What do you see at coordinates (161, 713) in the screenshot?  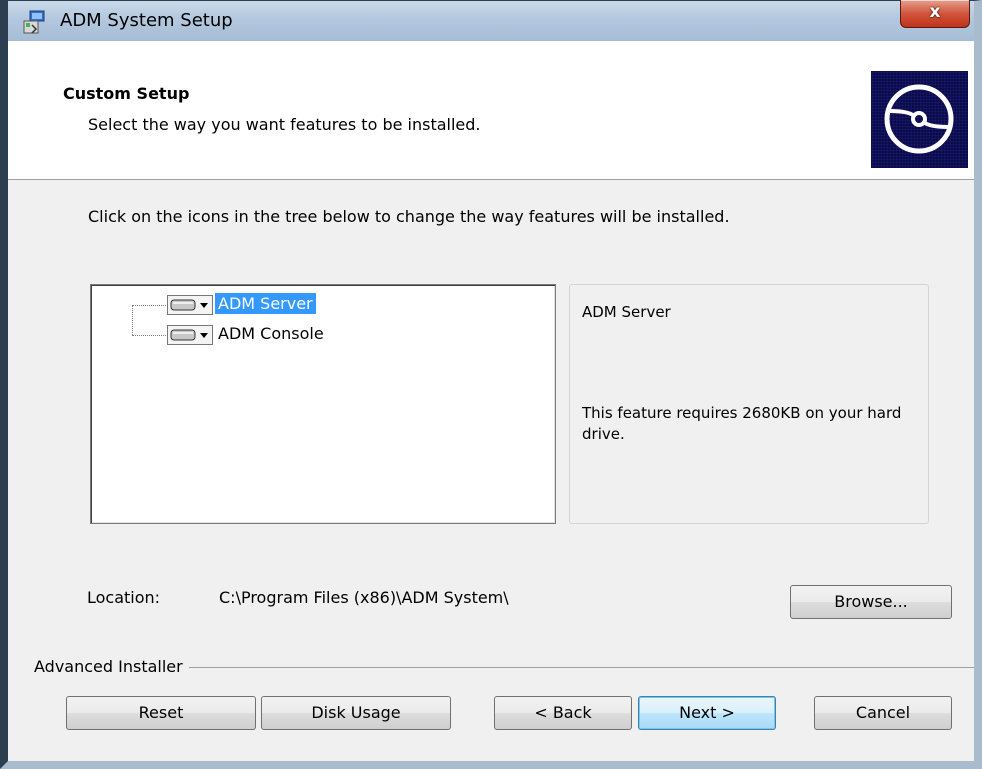 I see `reset-button: Reset` at bounding box center [161, 713].